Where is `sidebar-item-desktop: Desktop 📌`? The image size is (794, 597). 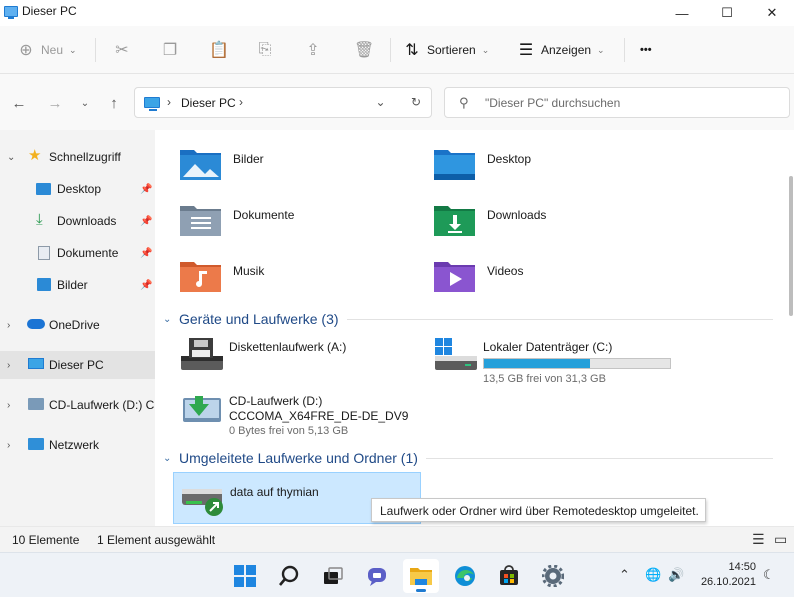
sidebar-item-desktop: Desktop 📌 is located at coordinates (77, 189).